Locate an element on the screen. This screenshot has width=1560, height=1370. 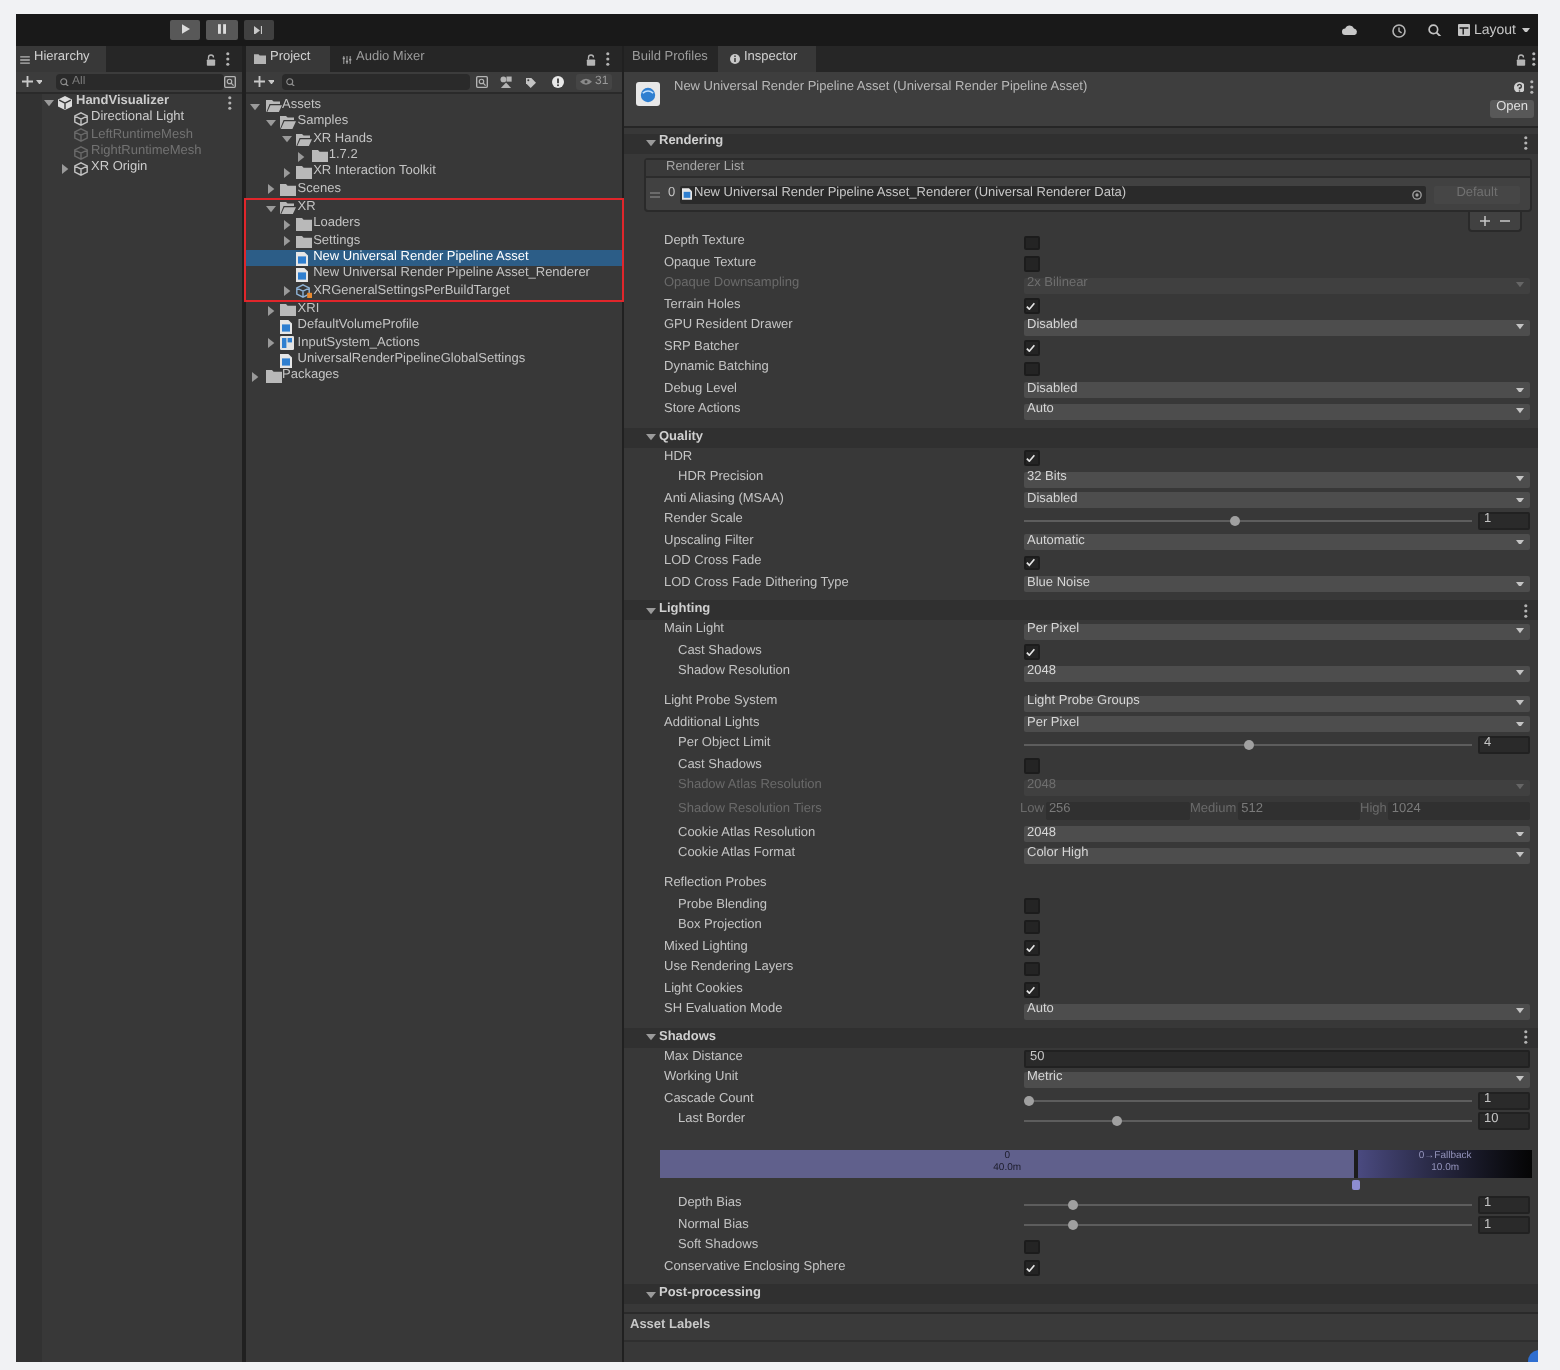
search-field is located at coordinates (376, 82).